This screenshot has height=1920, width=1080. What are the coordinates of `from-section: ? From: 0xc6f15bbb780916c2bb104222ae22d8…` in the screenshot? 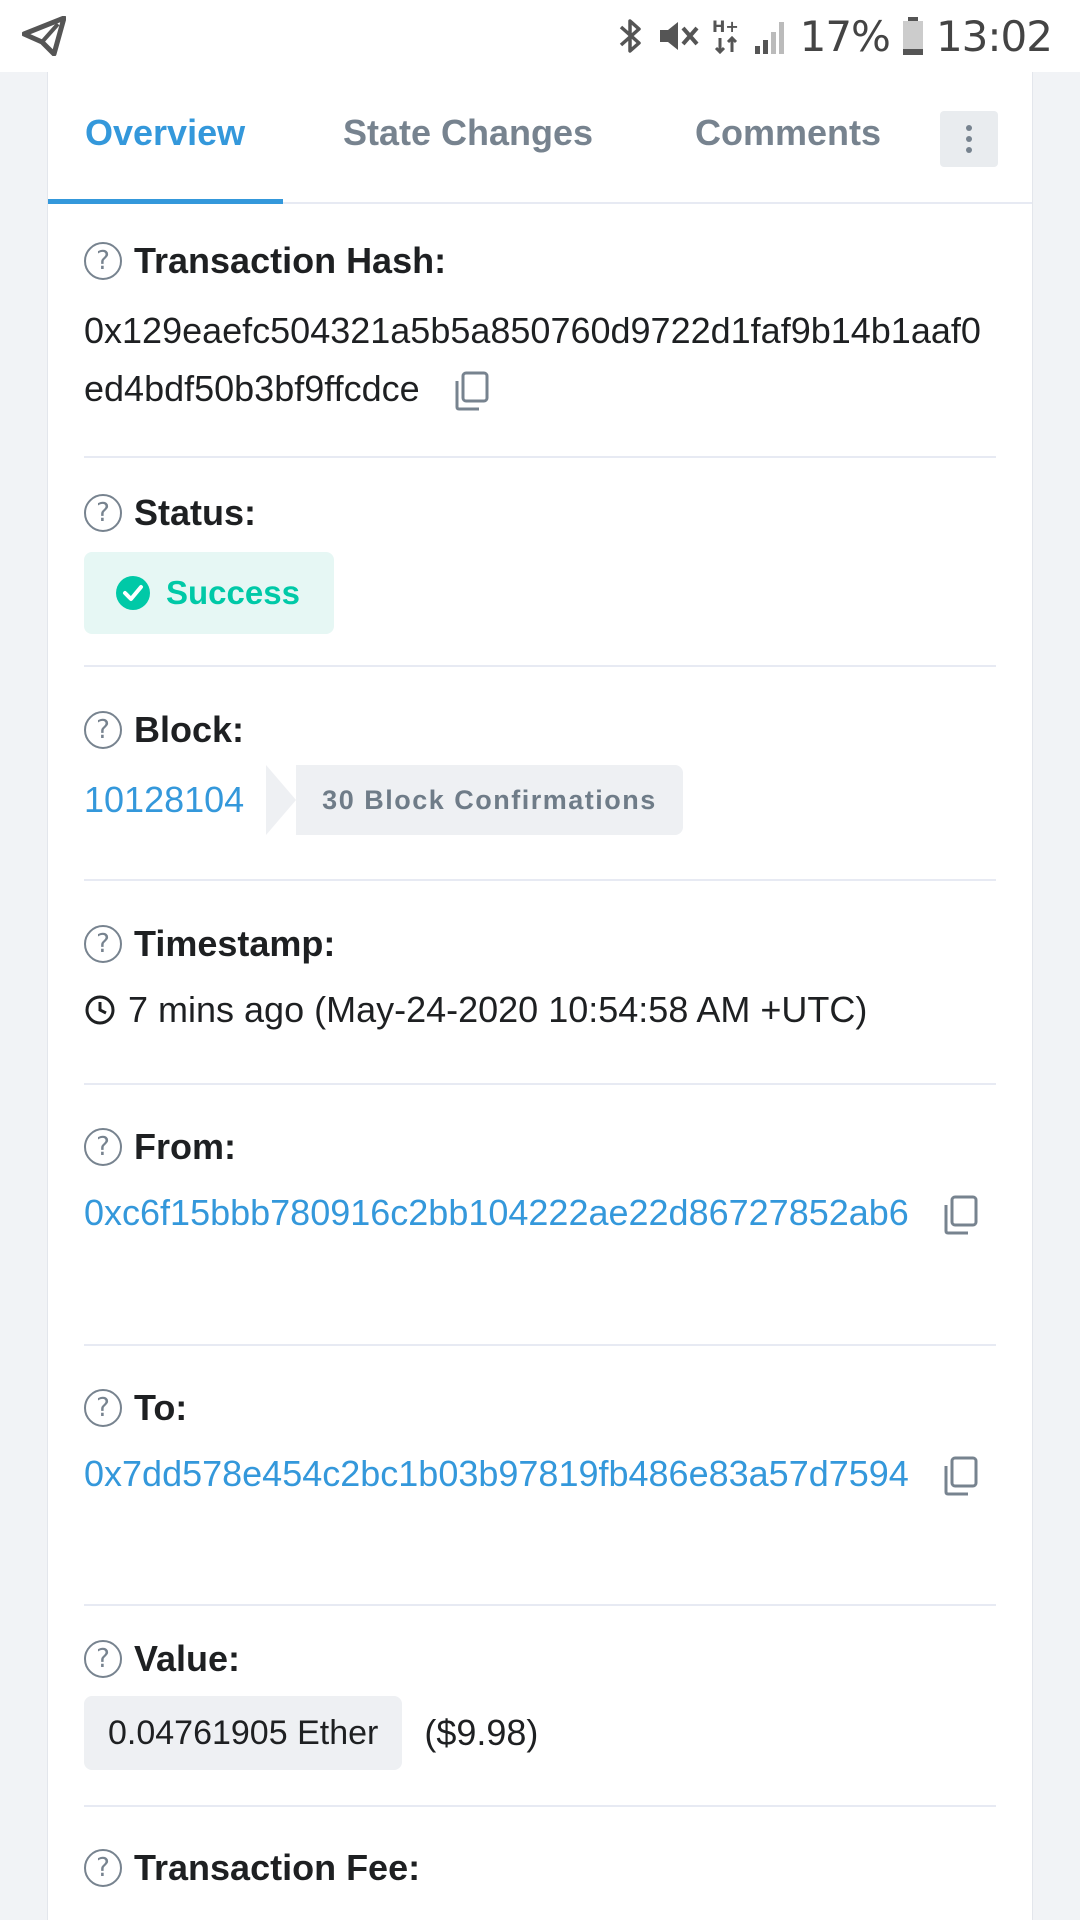 It's located at (540, 1184).